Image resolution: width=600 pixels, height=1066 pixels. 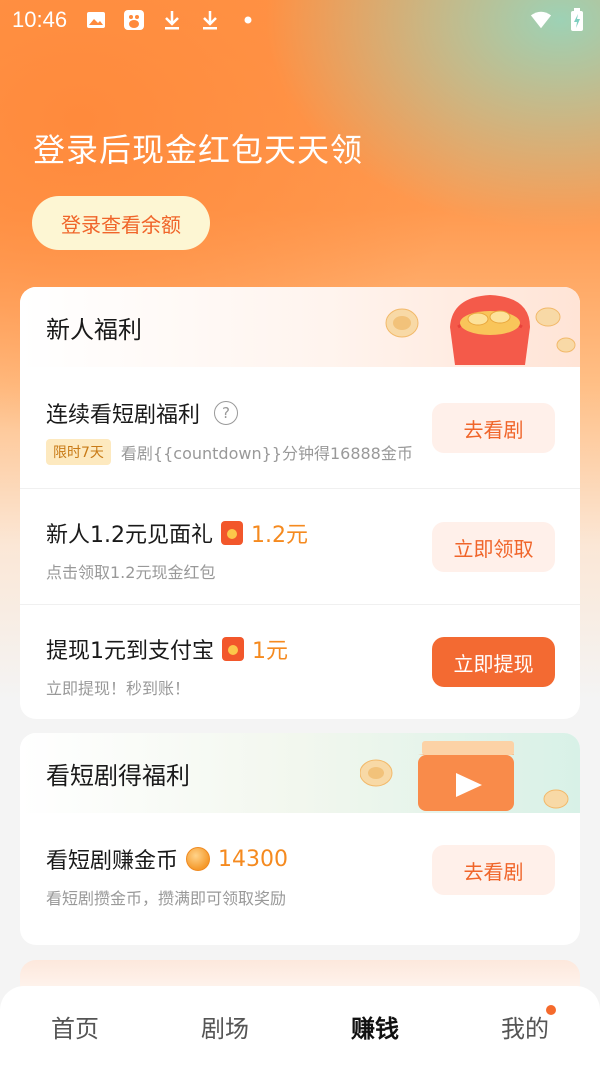 What do you see at coordinates (96, 20) in the screenshot?
I see `image-icon` at bounding box center [96, 20].